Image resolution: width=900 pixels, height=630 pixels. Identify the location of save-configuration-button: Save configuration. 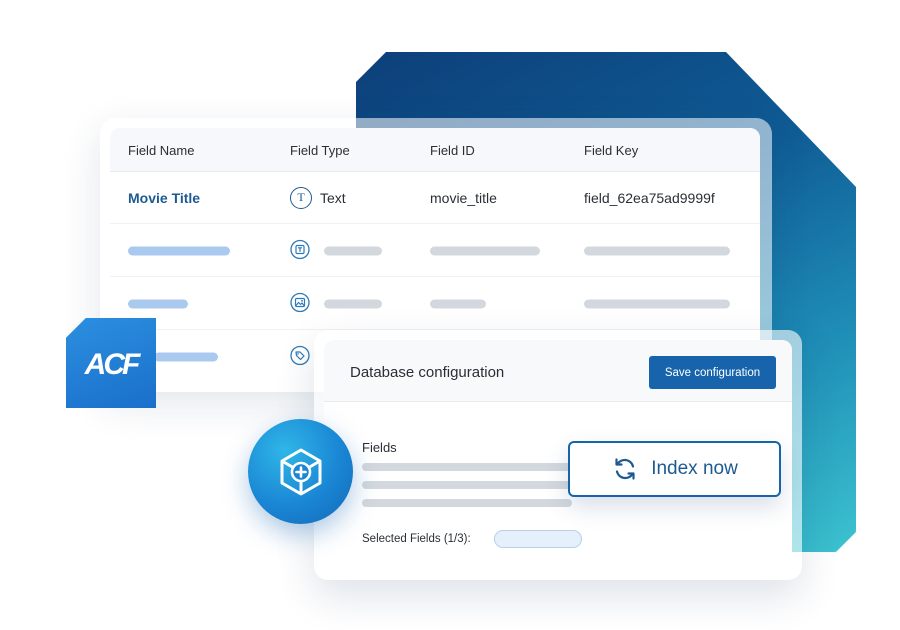
(712, 372).